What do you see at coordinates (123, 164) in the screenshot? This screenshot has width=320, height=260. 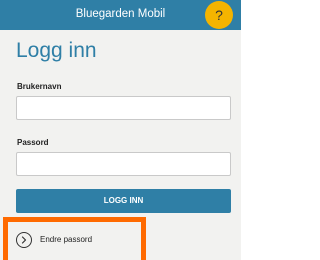 I see `password-input` at bounding box center [123, 164].